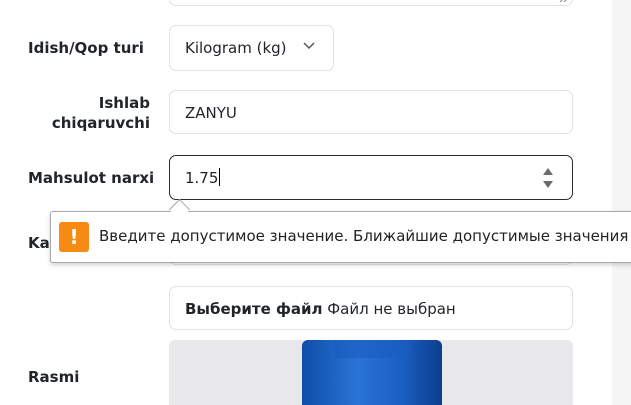  What do you see at coordinates (391, 309) in the screenshot?
I see `file-status: Файл не выбран` at bounding box center [391, 309].